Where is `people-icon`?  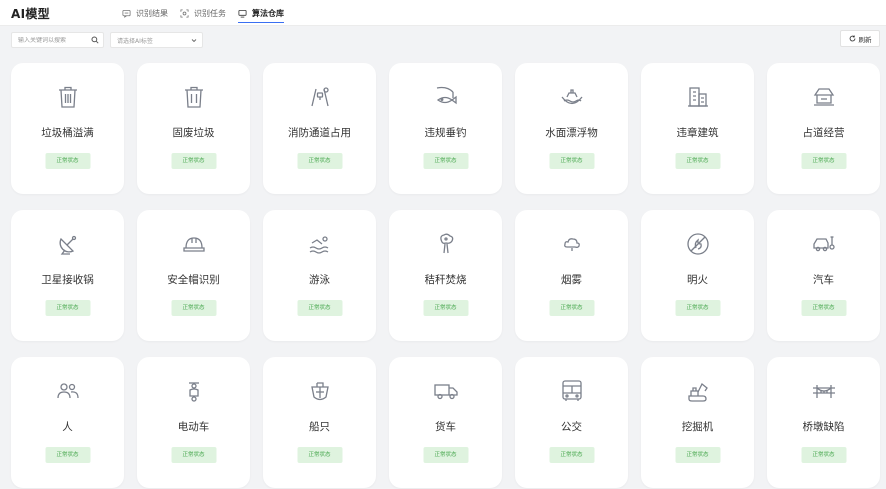
people-icon is located at coordinates (67, 391).